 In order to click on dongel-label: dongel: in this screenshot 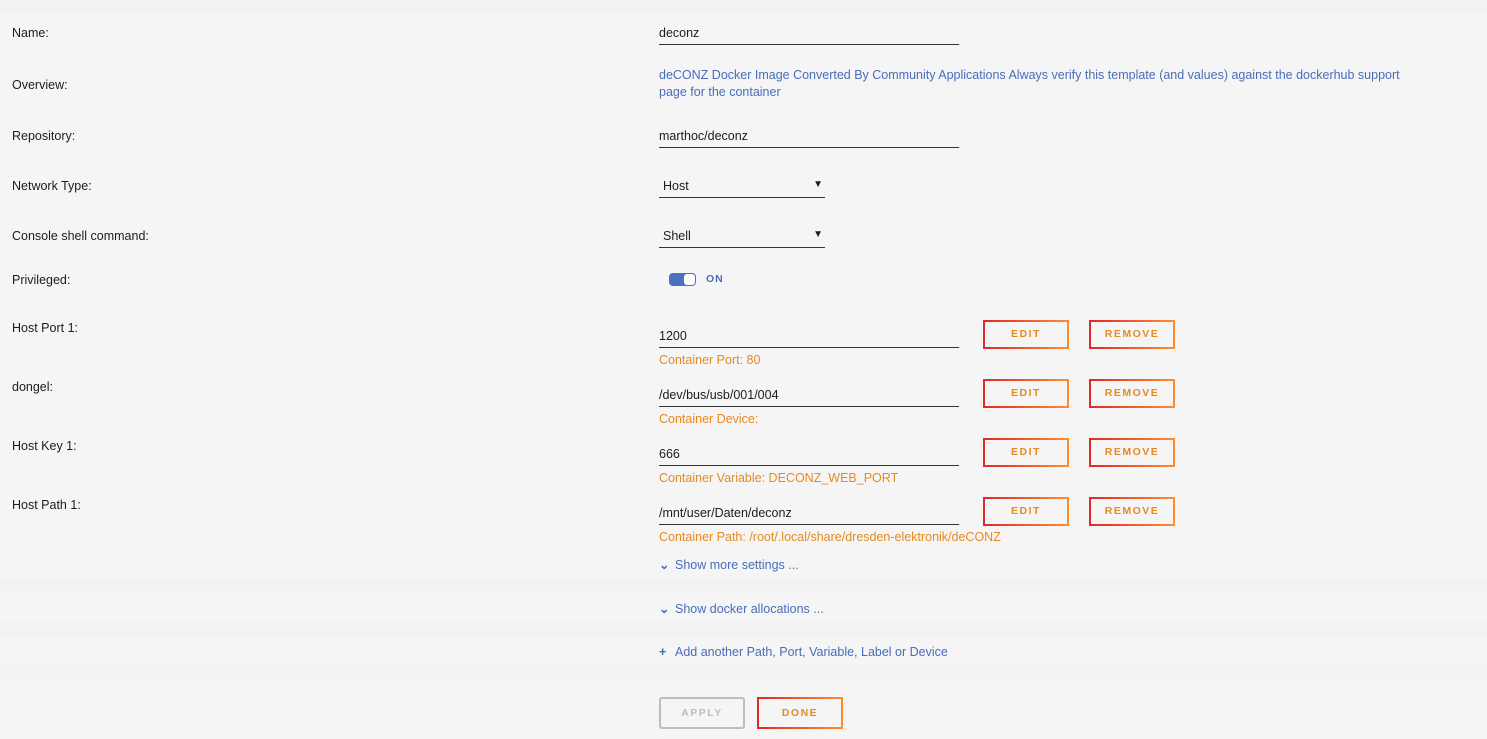, I will do `click(33, 387)`.